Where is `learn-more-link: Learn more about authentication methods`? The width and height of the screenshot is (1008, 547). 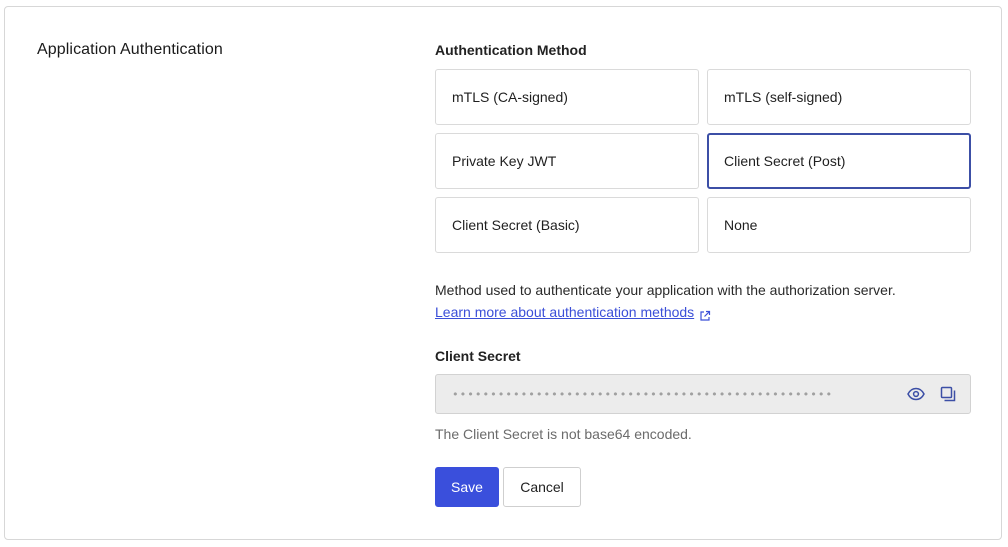
learn-more-link: Learn more about authentication methods is located at coordinates (573, 312).